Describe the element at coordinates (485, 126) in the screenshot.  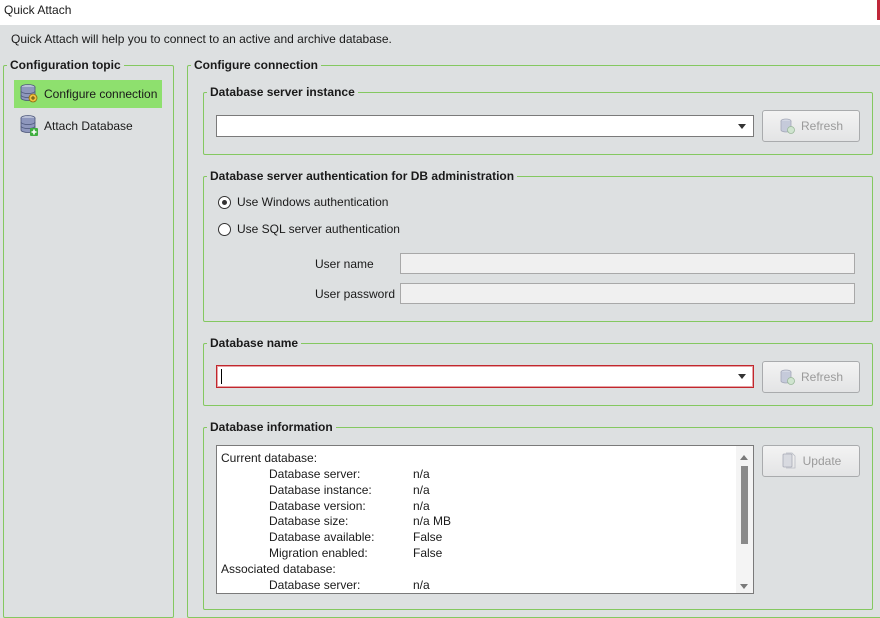
I see `server-instance-combo` at that location.